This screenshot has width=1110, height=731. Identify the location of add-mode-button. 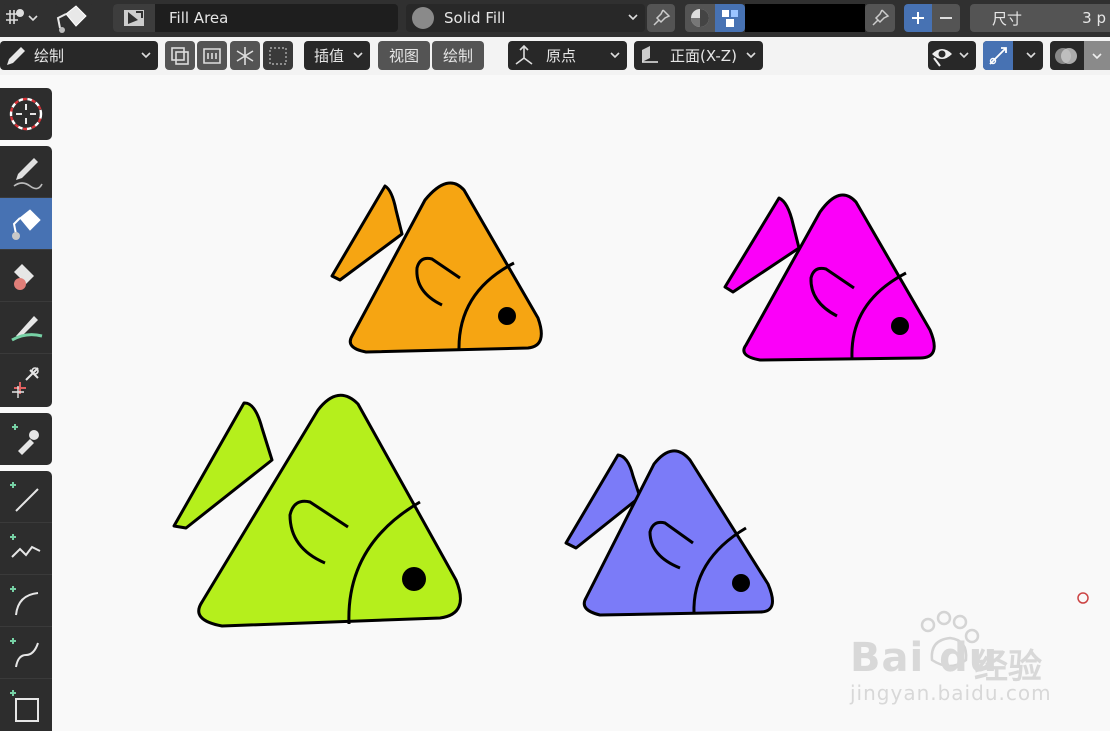
(918, 18).